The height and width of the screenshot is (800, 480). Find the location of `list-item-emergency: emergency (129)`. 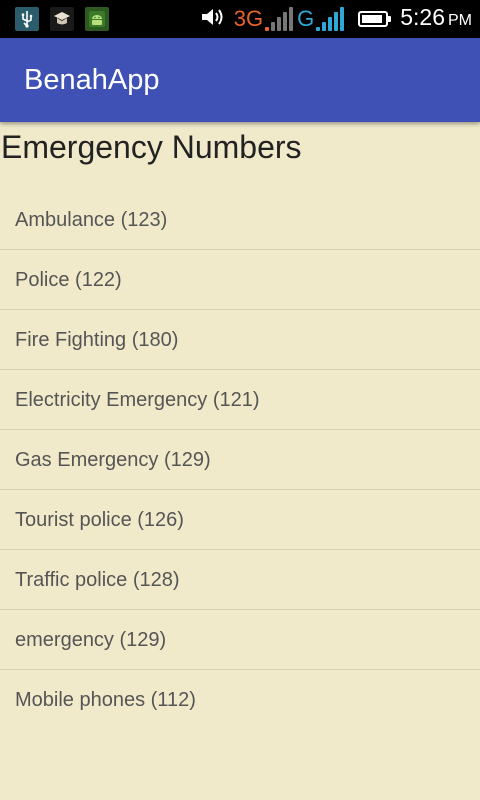

list-item-emergency: emergency (129) is located at coordinates (240, 640).